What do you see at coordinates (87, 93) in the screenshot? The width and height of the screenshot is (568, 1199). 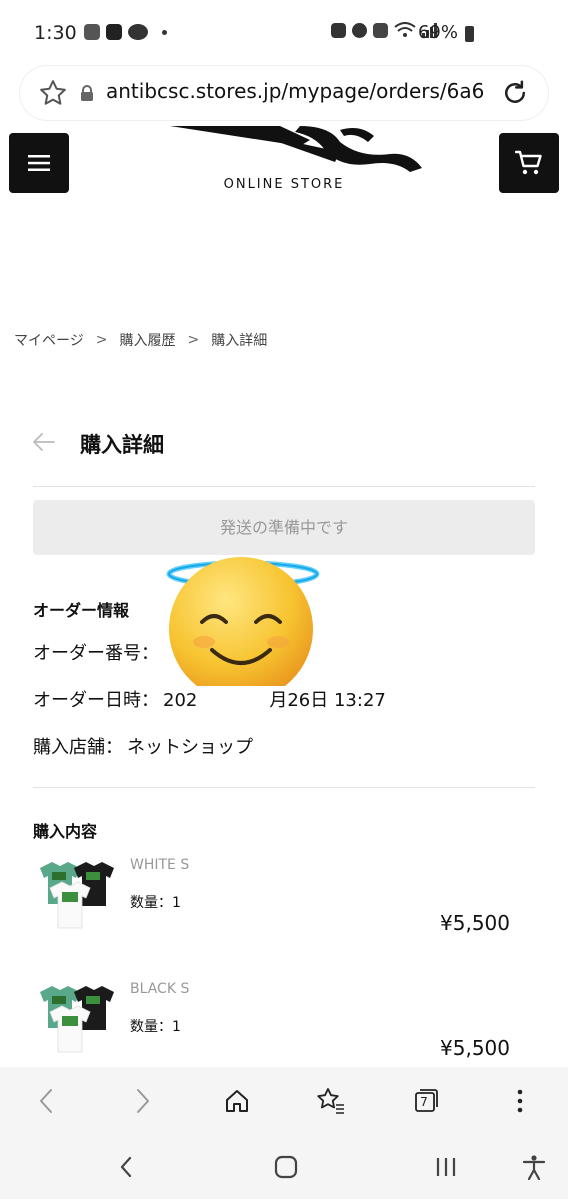 I see `lock-icon` at bounding box center [87, 93].